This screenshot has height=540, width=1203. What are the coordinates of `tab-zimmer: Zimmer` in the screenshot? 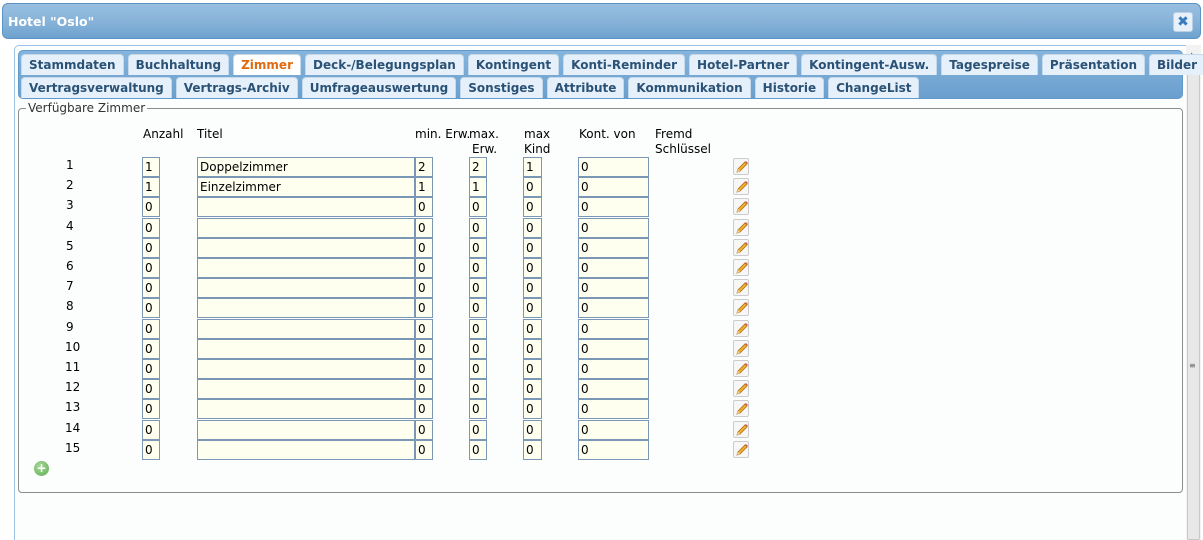 It's located at (267, 64).